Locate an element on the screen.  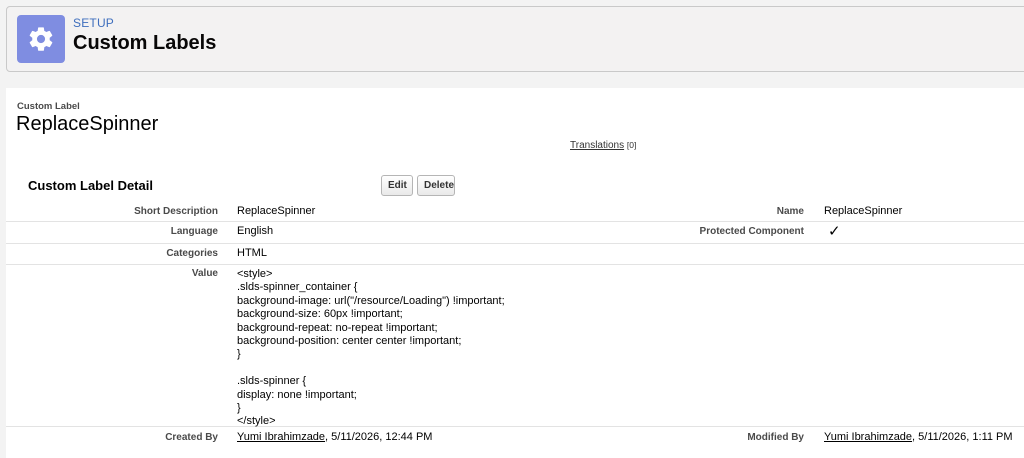
language-value: English is located at coordinates (255, 231).